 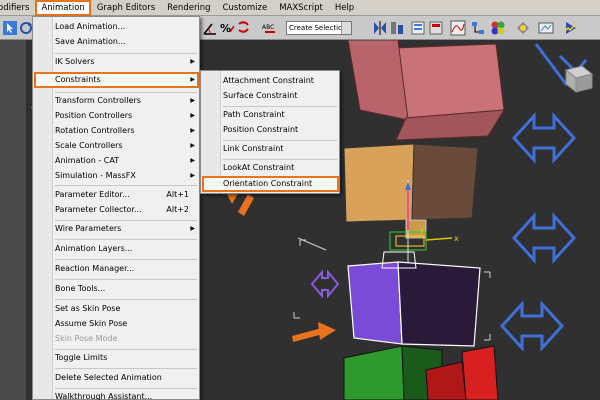 I want to click on menu-item-position-constraint: Position Constraint, so click(x=280, y=129).